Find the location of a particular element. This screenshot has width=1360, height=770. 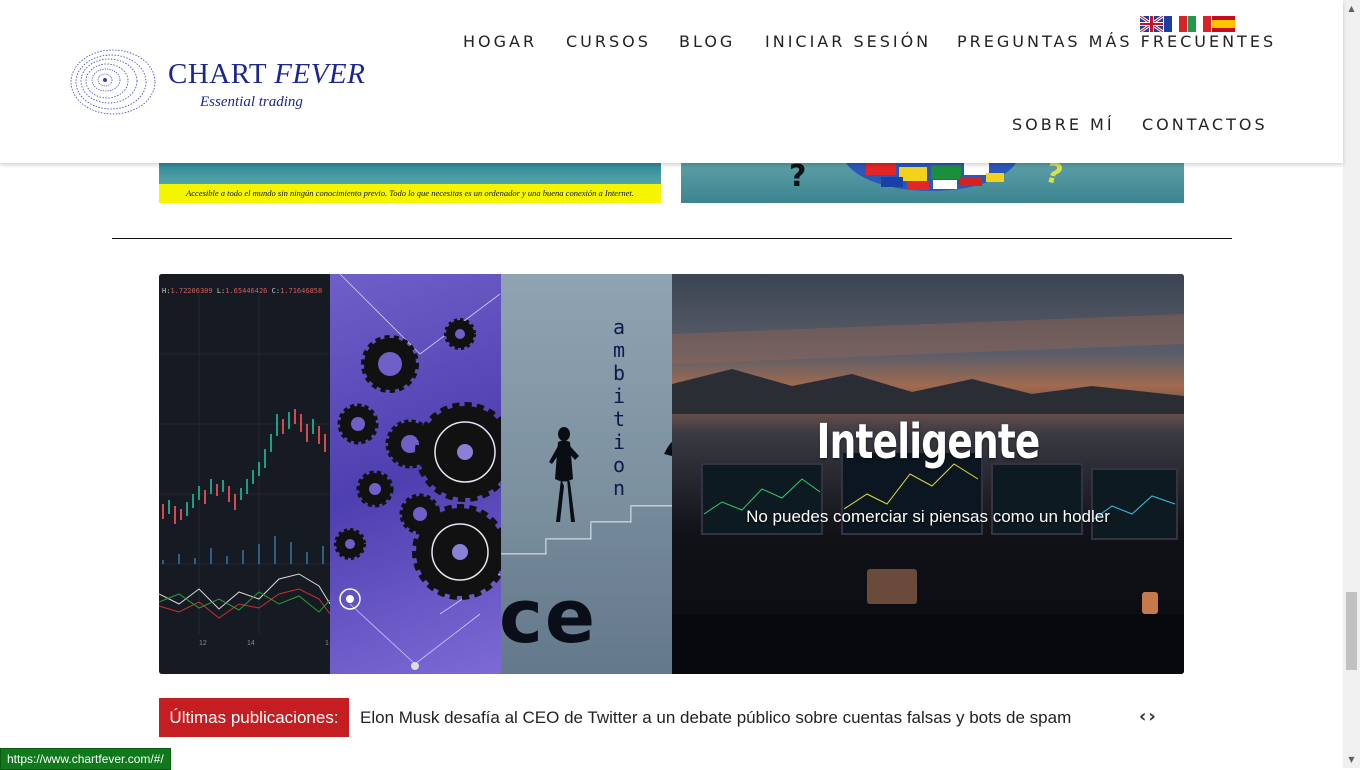

scroll-thumb is located at coordinates (1351, 631).